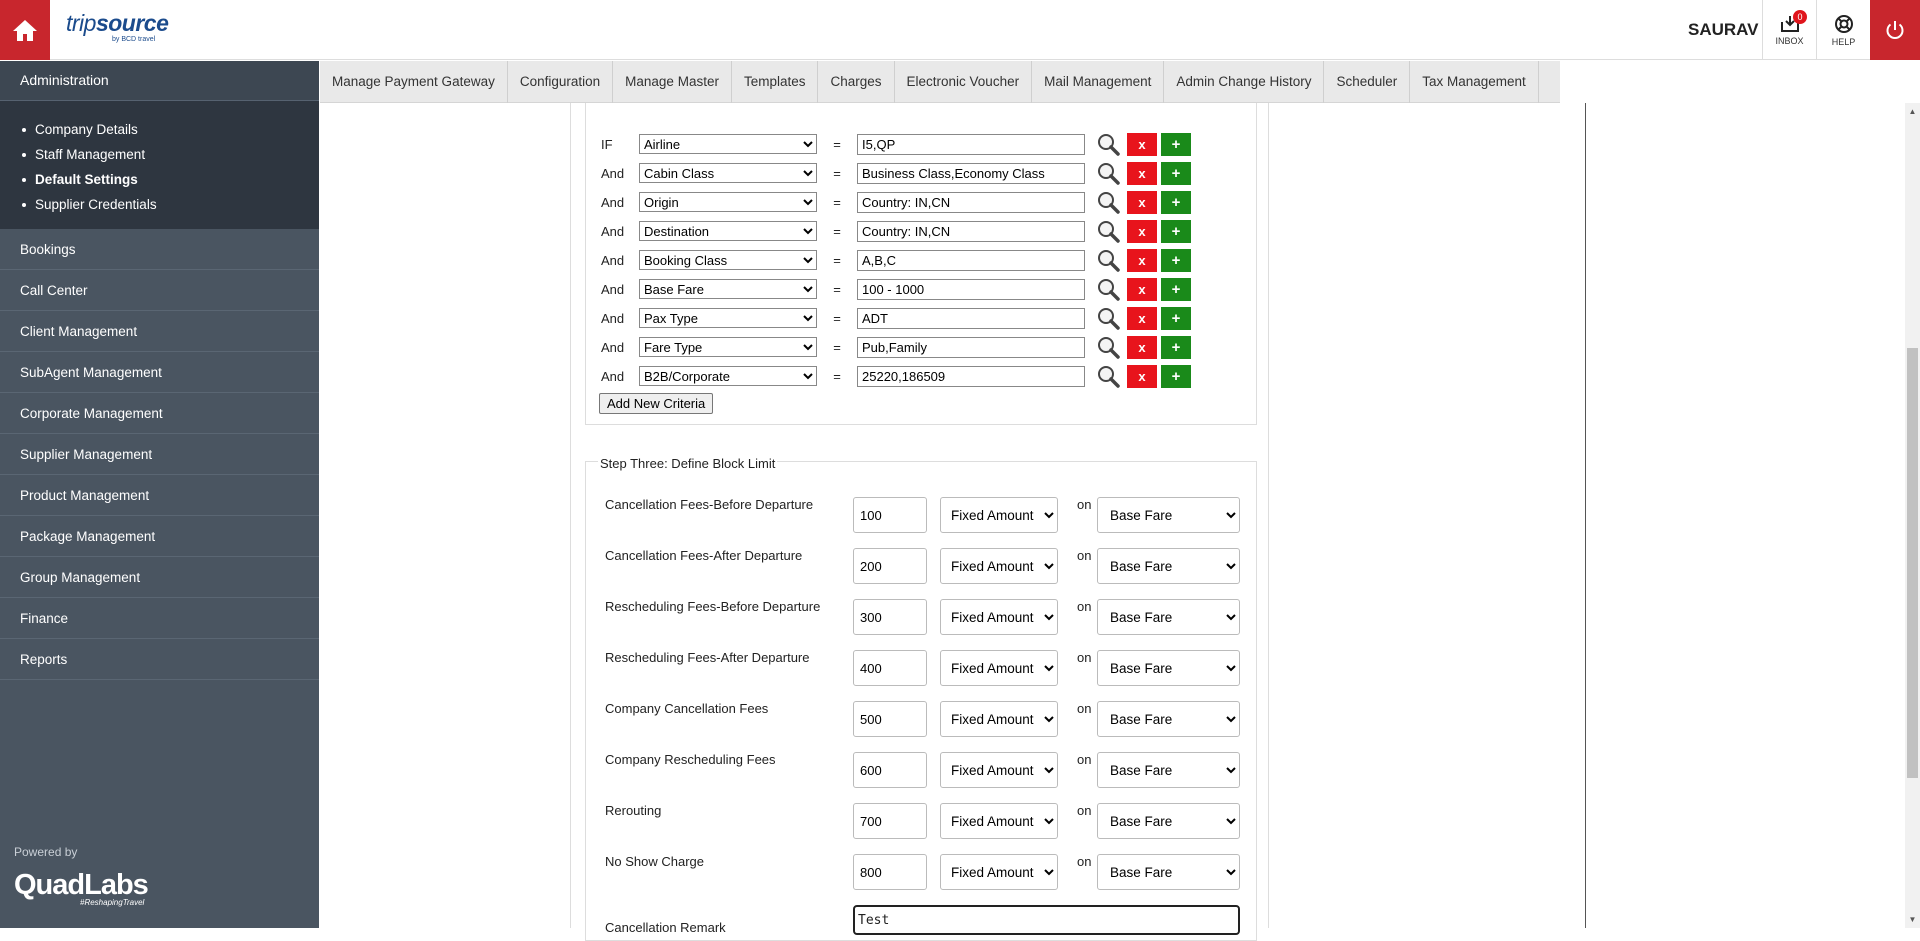 Image resolution: width=1920 pixels, height=941 pixels. What do you see at coordinates (672, 82) in the screenshot?
I see `tab-manage-master: Manage Master` at bounding box center [672, 82].